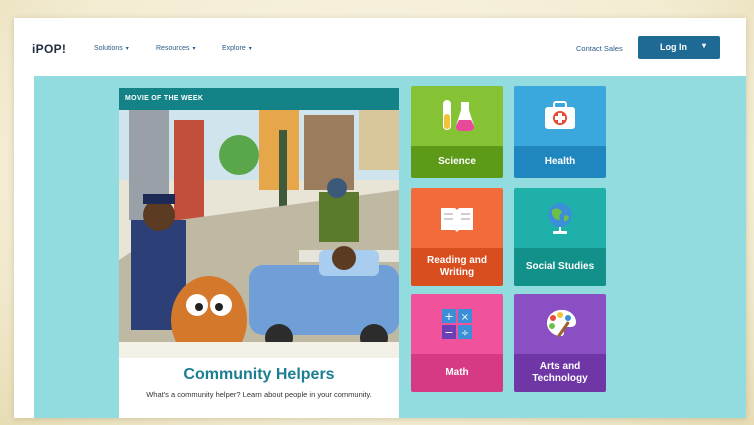 Image resolution: width=754 pixels, height=425 pixels. I want to click on tile-health-label: Health, so click(560, 162).